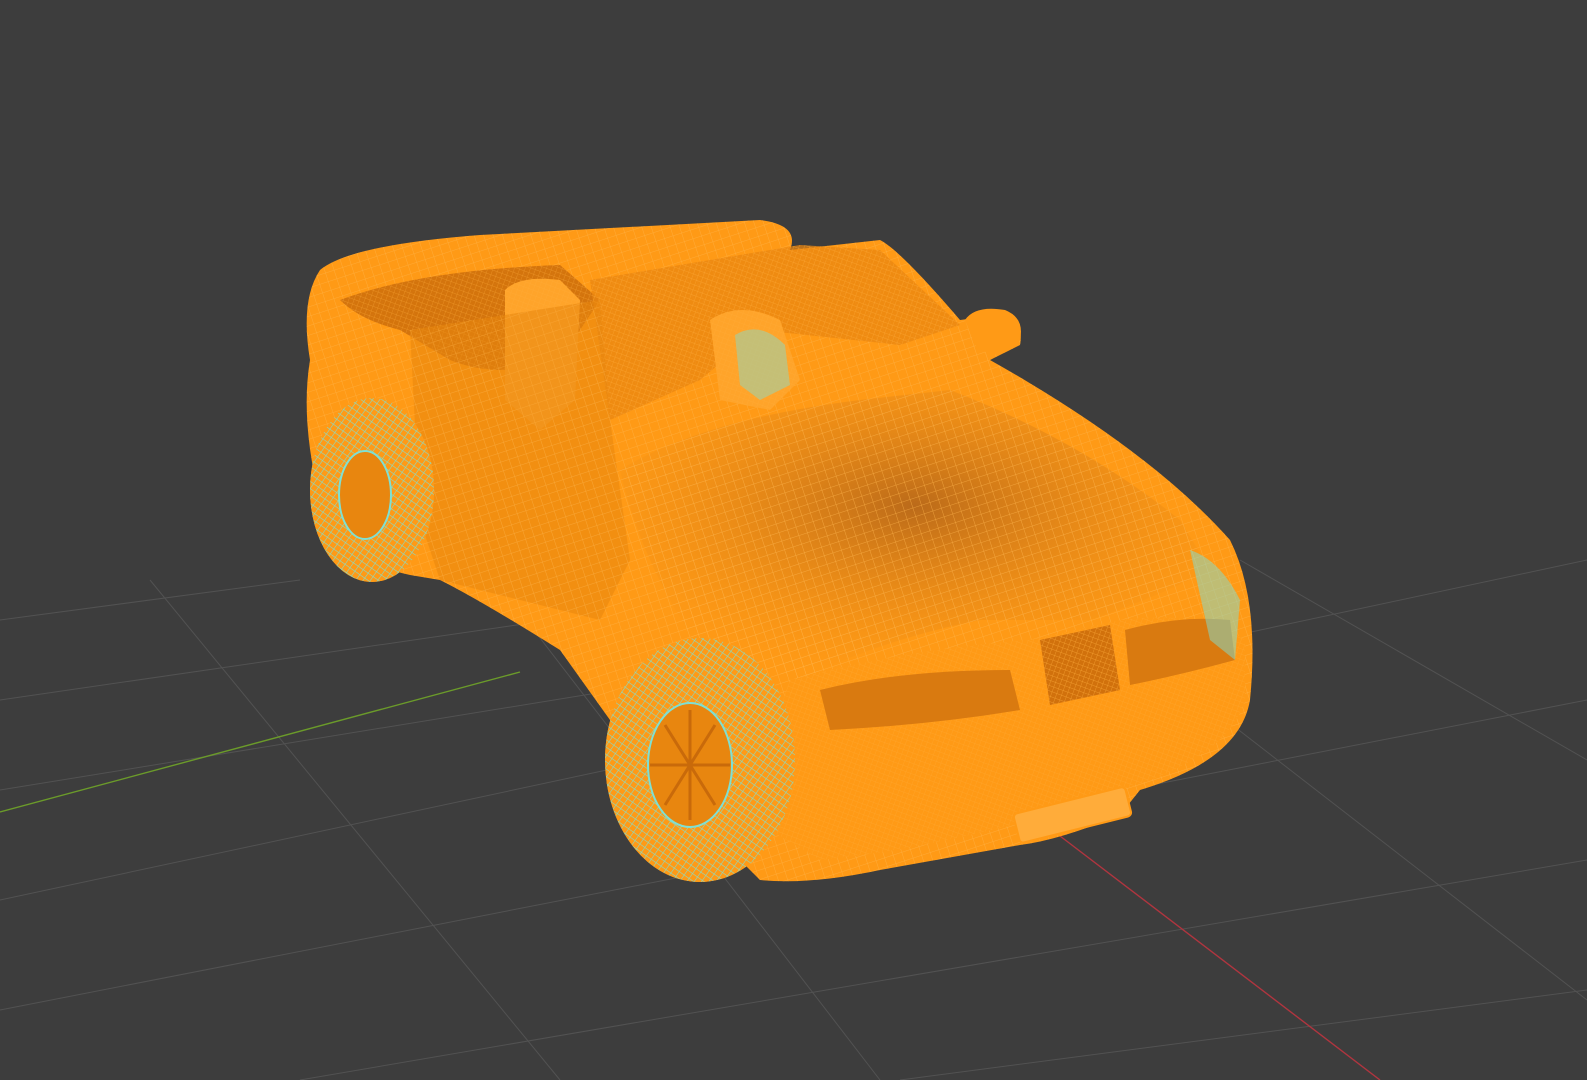  Describe the element at coordinates (260, 742) in the screenshot. I see `y-axis-line` at that location.